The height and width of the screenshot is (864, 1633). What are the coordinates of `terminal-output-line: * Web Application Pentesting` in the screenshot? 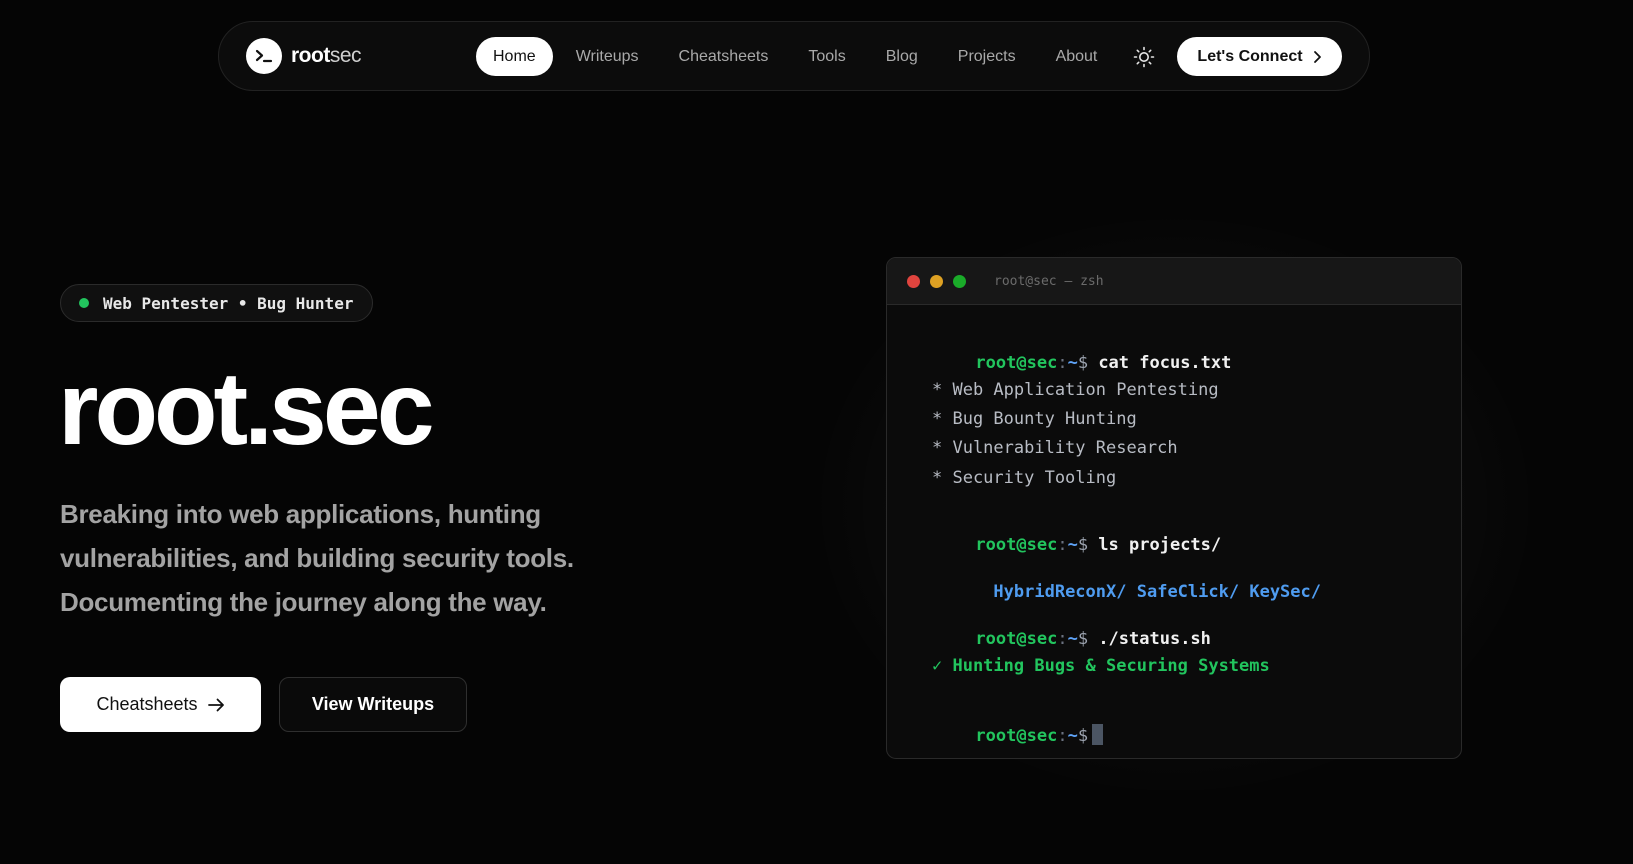 It's located at (1075, 390).